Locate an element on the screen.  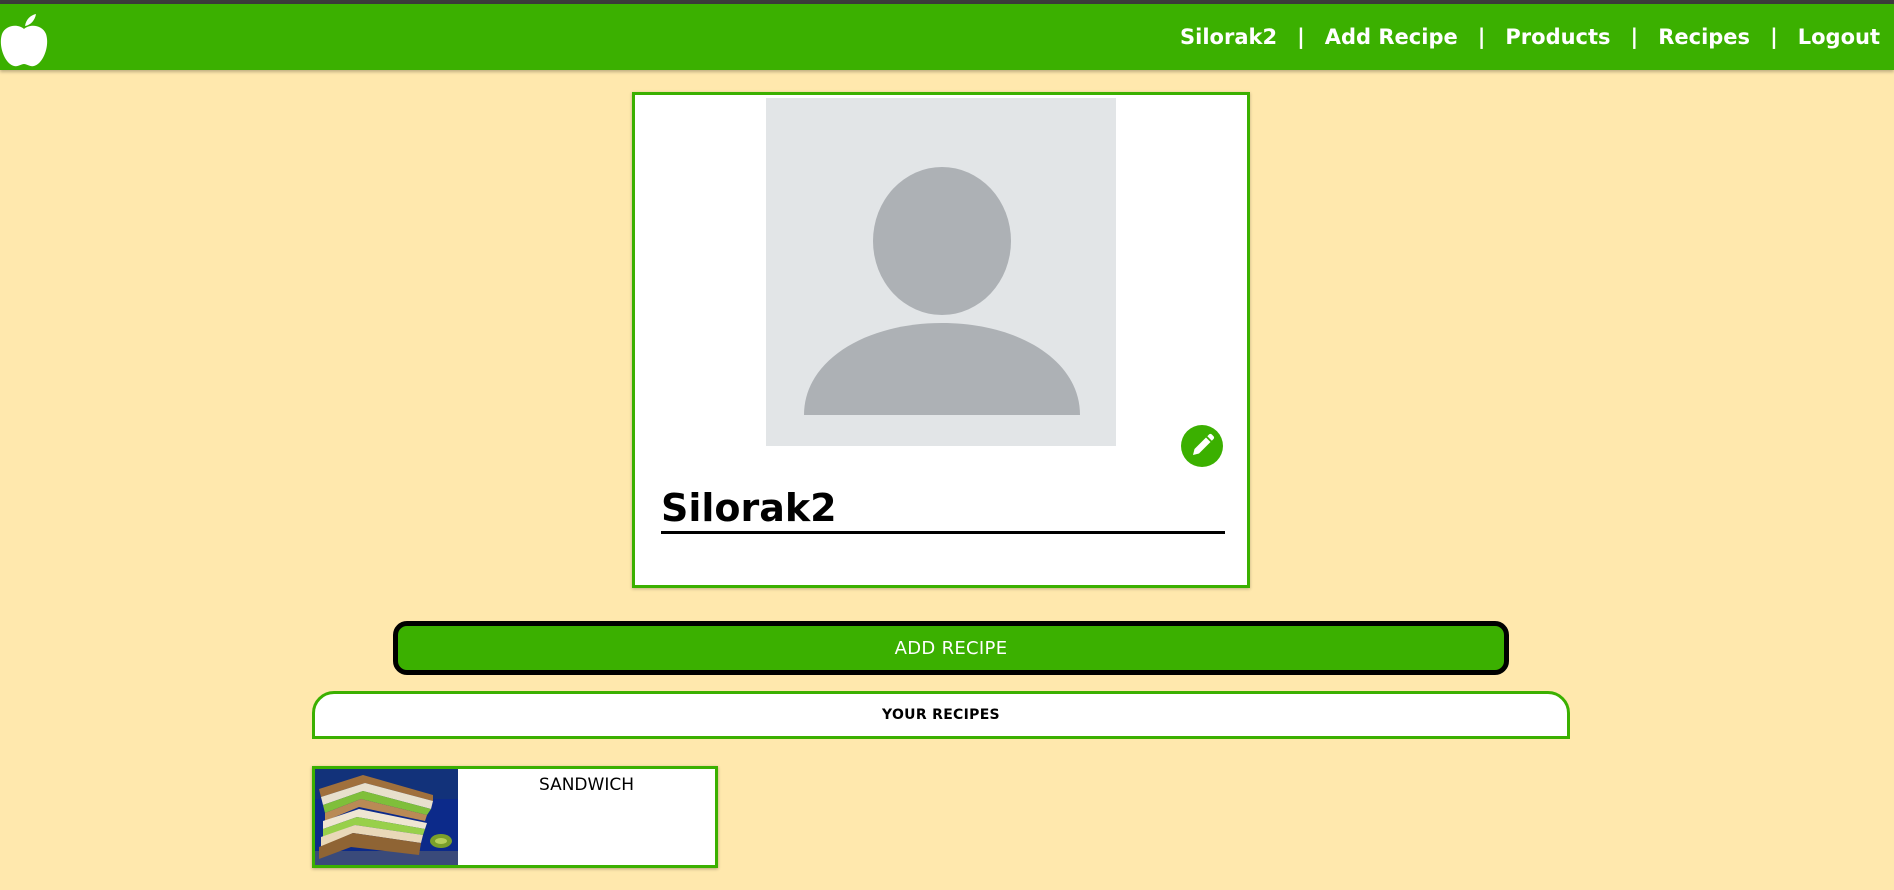
nav-link-add-recipe: Add Recipe is located at coordinates (1391, 37).